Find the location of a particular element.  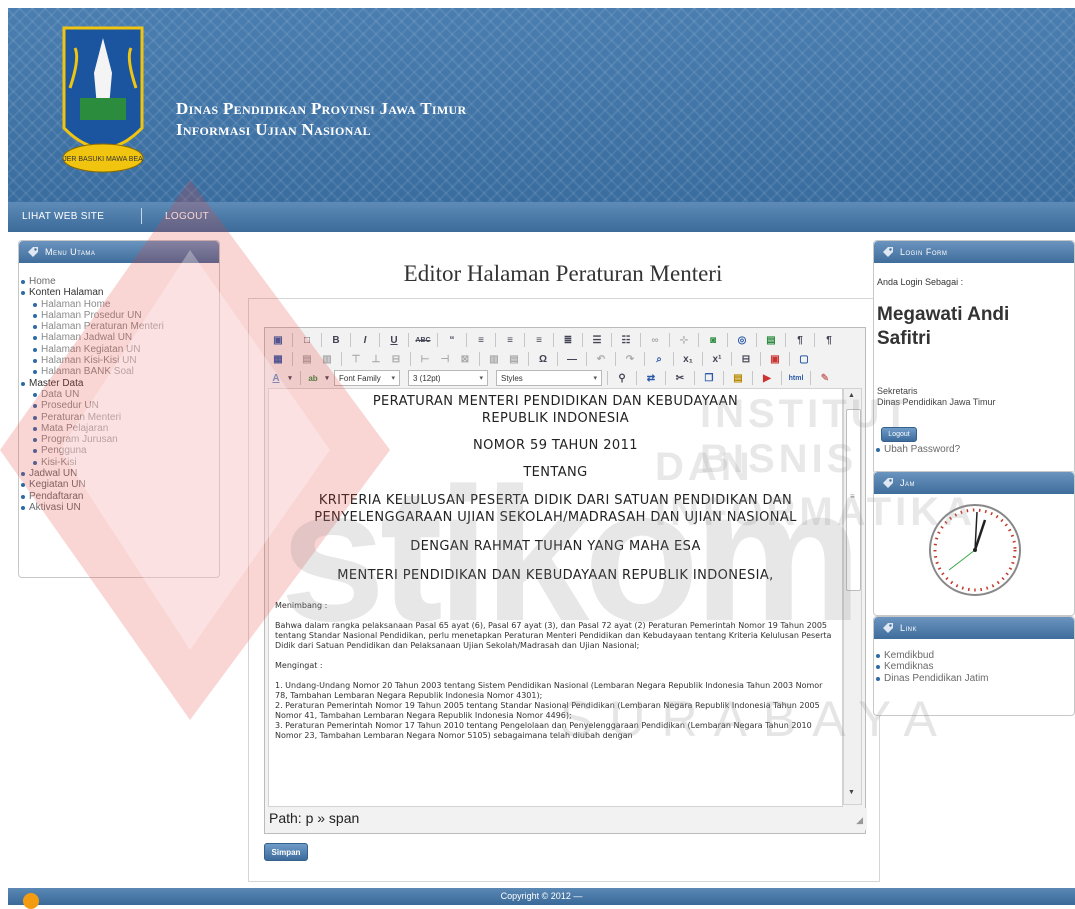

youtube-icon: ▶ is located at coordinates (767, 378).